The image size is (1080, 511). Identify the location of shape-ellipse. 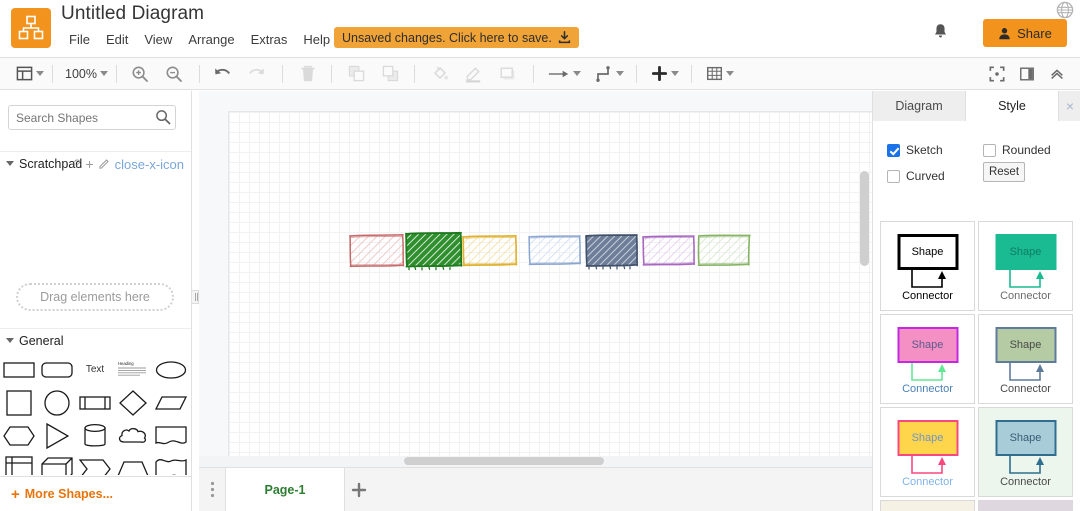
(171, 369).